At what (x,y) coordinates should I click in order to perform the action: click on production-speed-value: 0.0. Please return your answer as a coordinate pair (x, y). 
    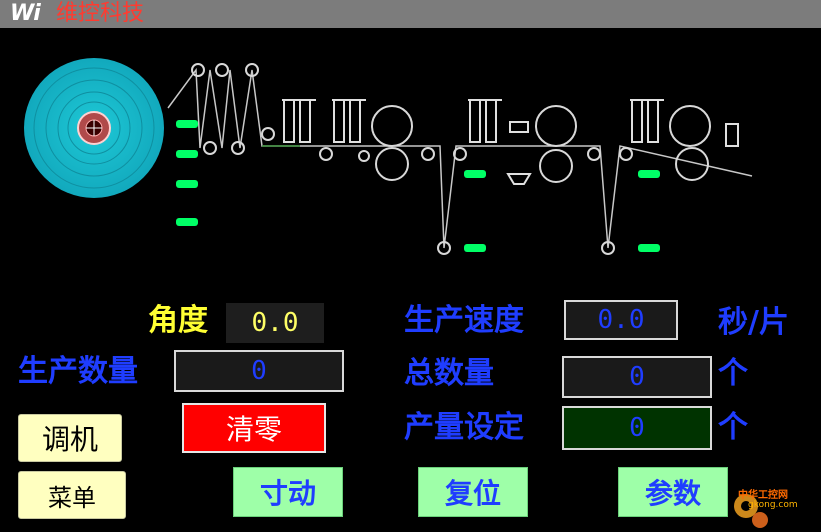
    Looking at the image, I should click on (621, 320).